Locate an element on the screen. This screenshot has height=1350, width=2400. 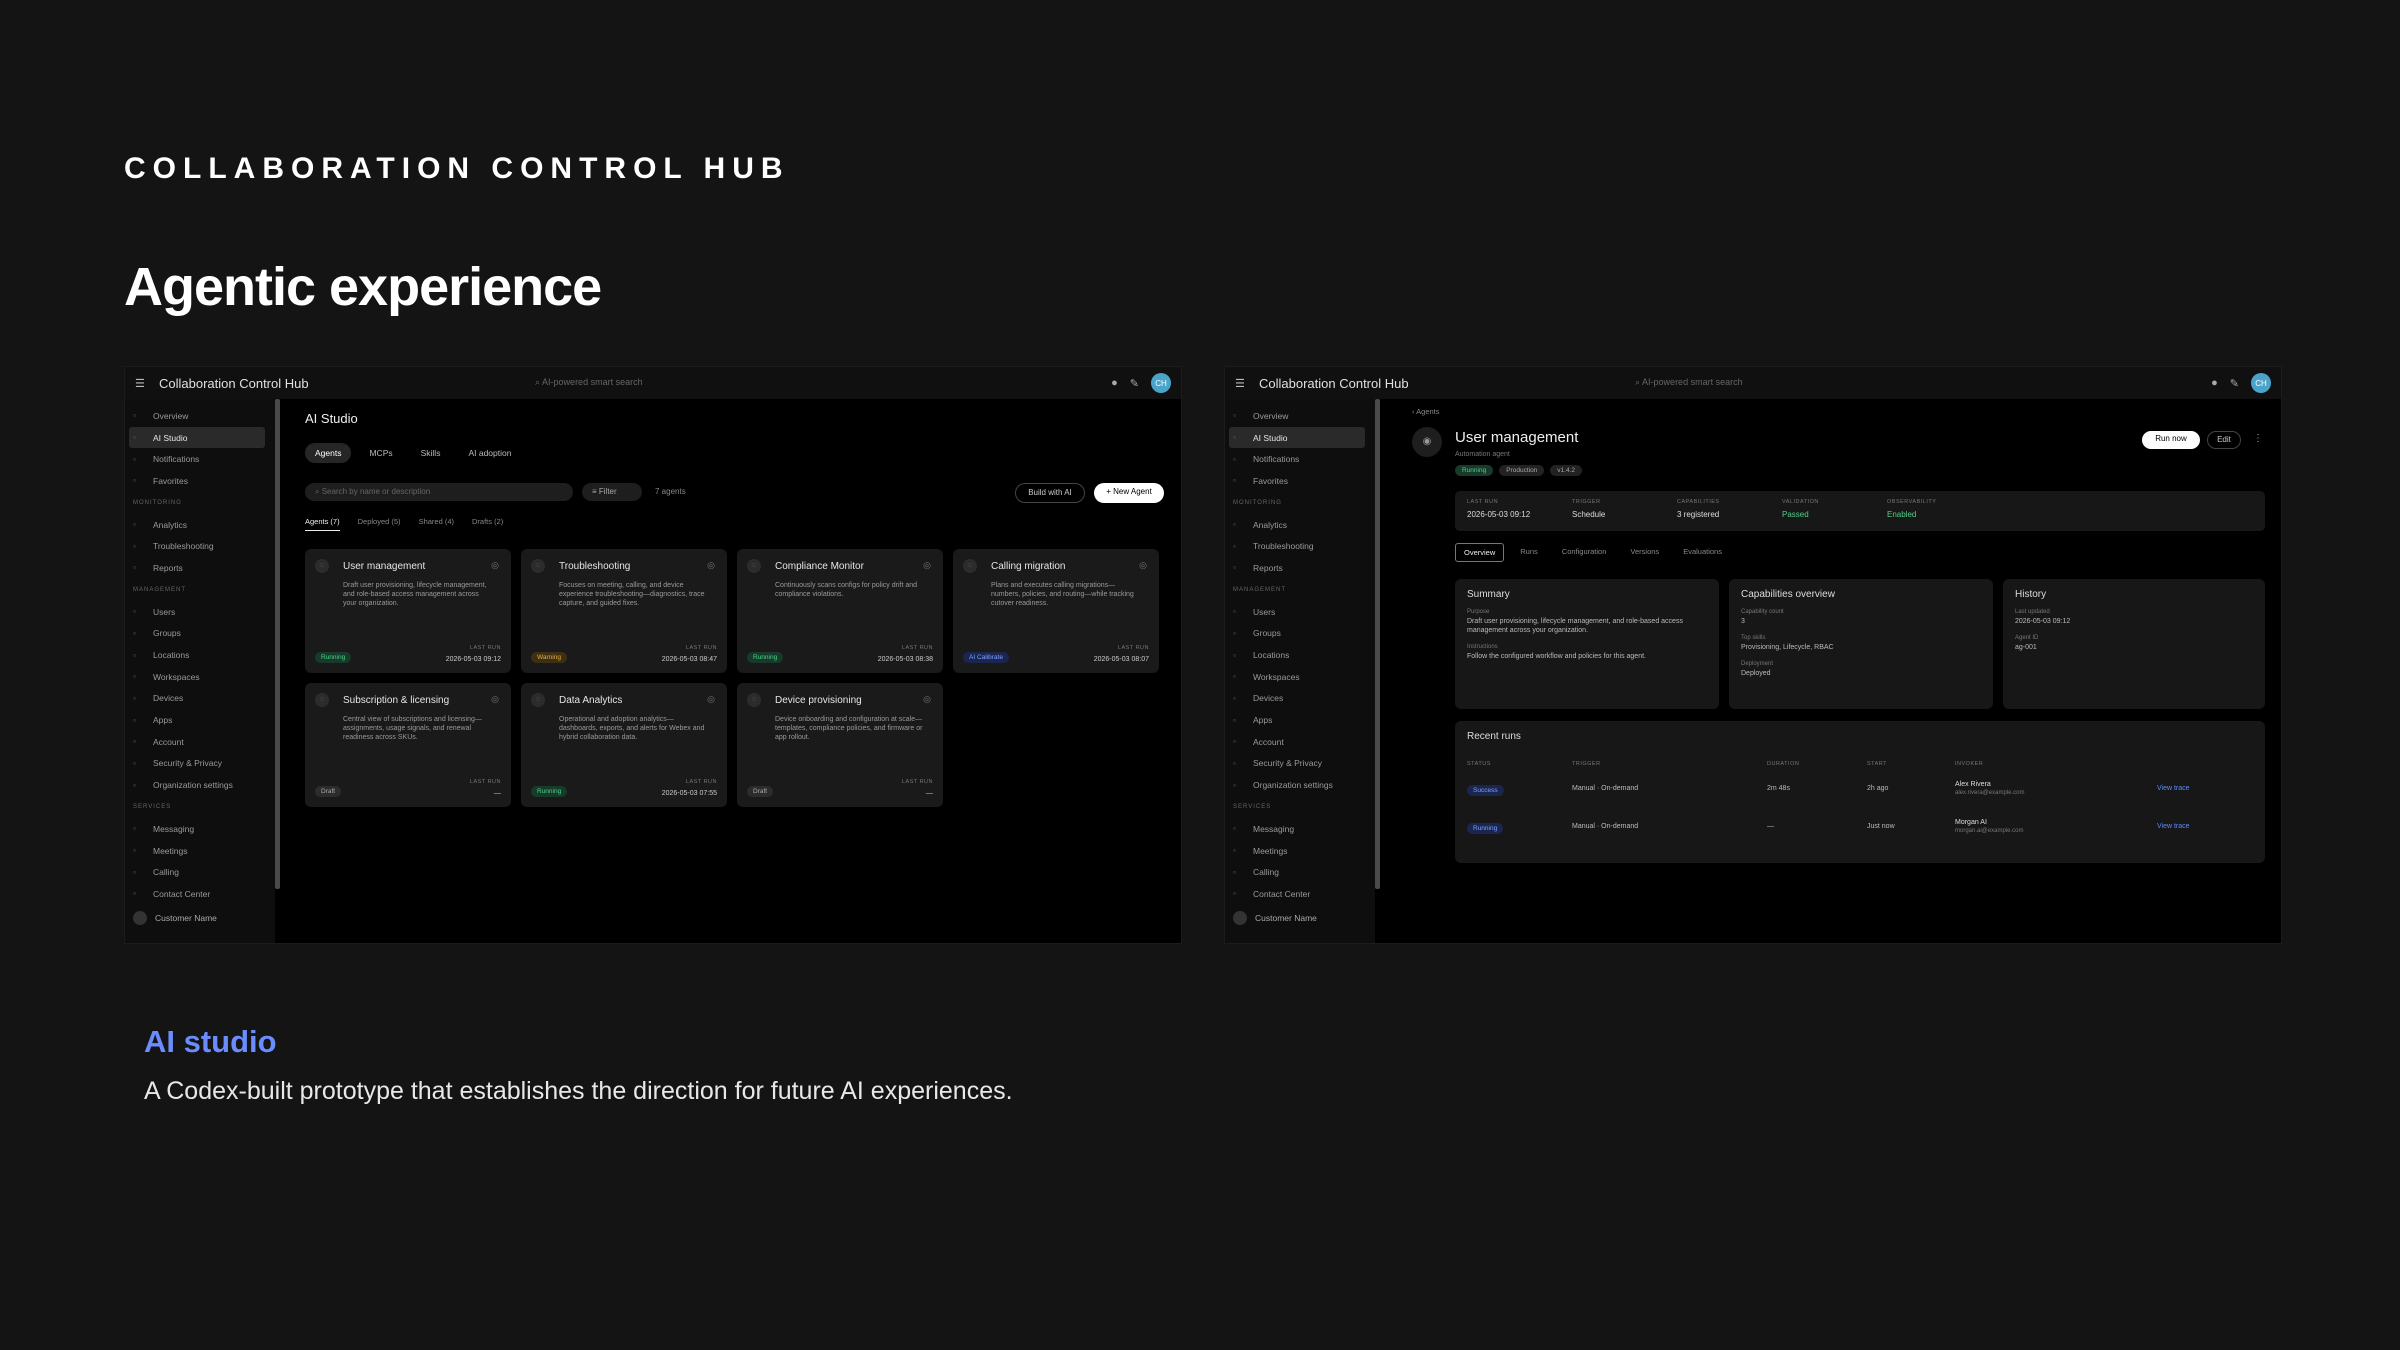
subtab-drafts: Drafts (2) is located at coordinates (487, 524).